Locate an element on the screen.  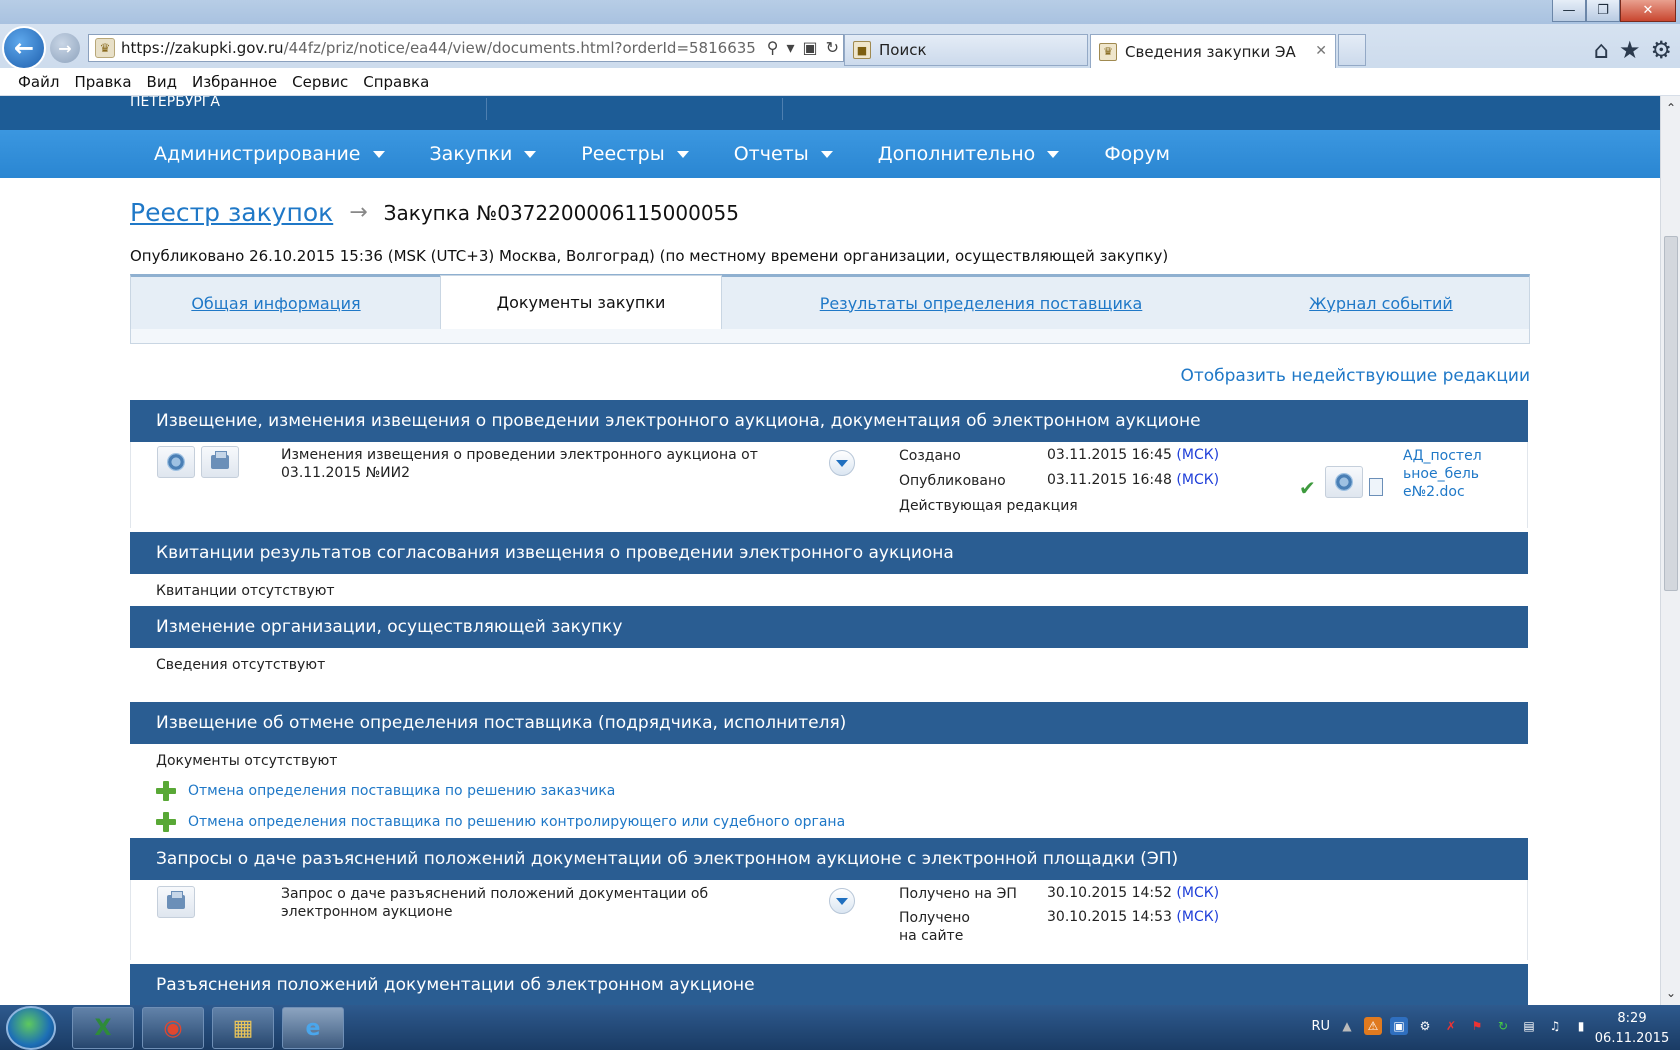
scroll-down-icon: ⌄ is located at coordinates (1670, 993).